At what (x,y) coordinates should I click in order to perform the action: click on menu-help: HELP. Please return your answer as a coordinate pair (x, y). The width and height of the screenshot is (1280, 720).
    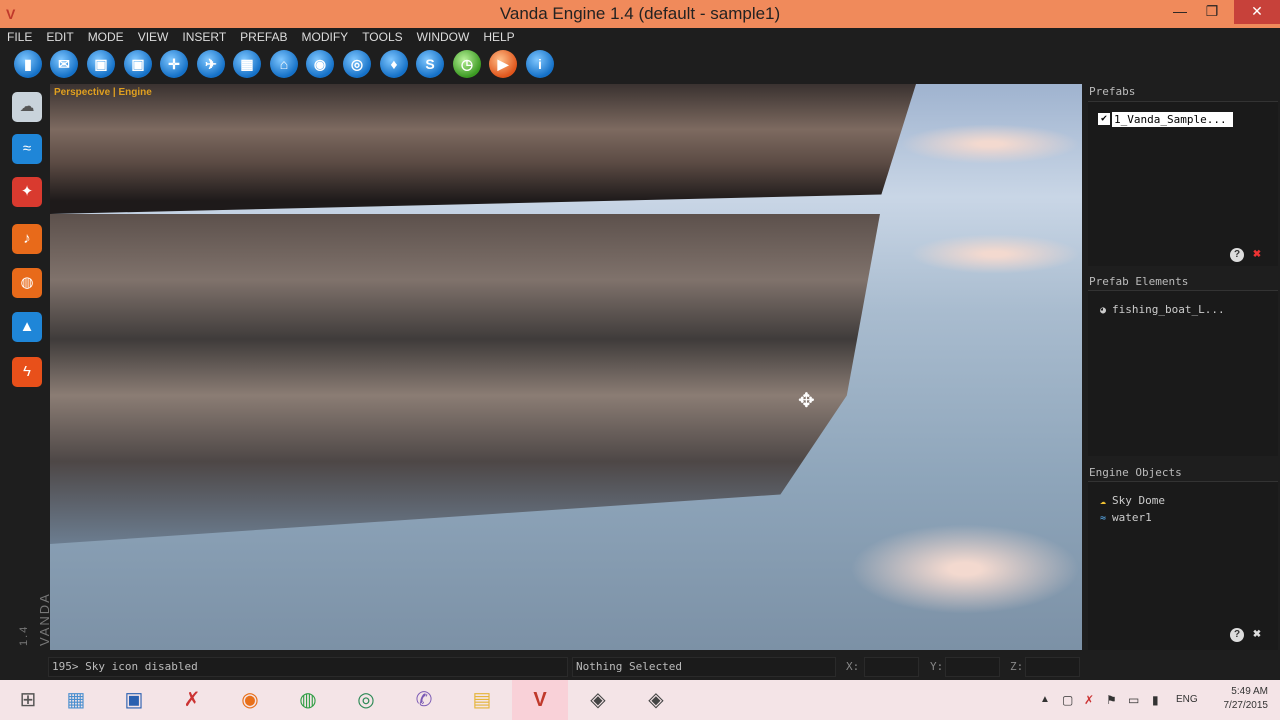
    Looking at the image, I should click on (498, 37).